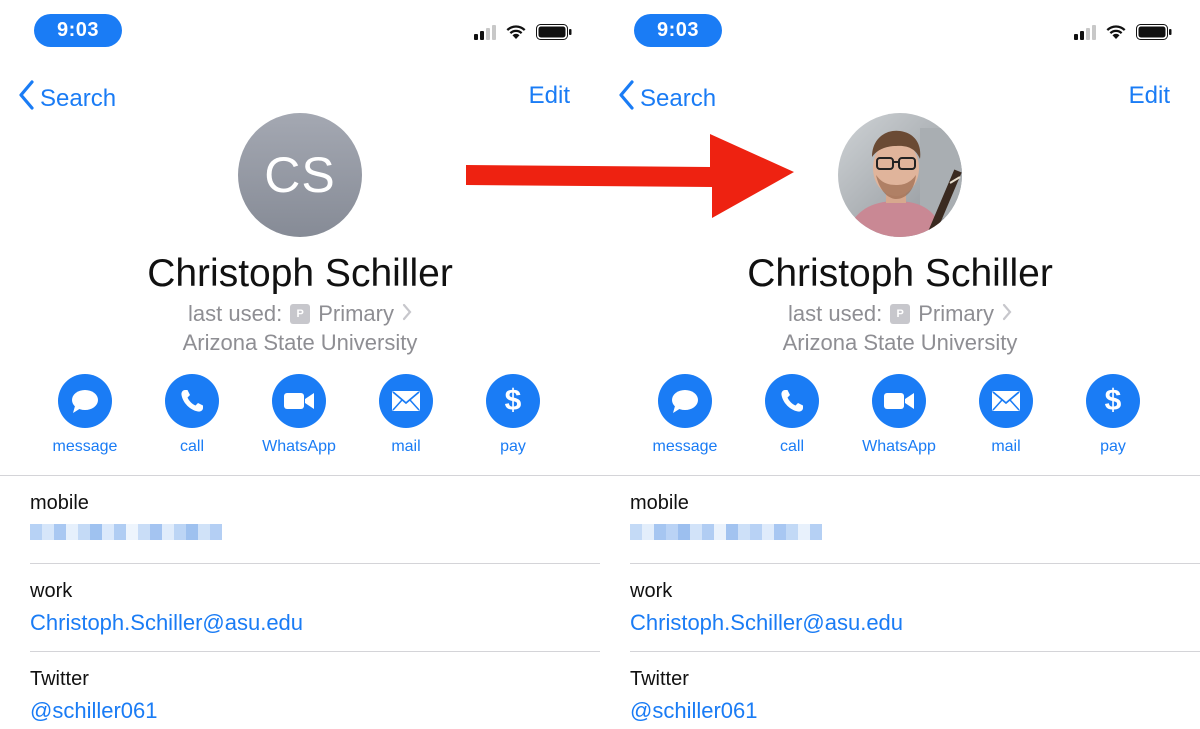  I want to click on contact-avatar-initials: CS, so click(300, 175).